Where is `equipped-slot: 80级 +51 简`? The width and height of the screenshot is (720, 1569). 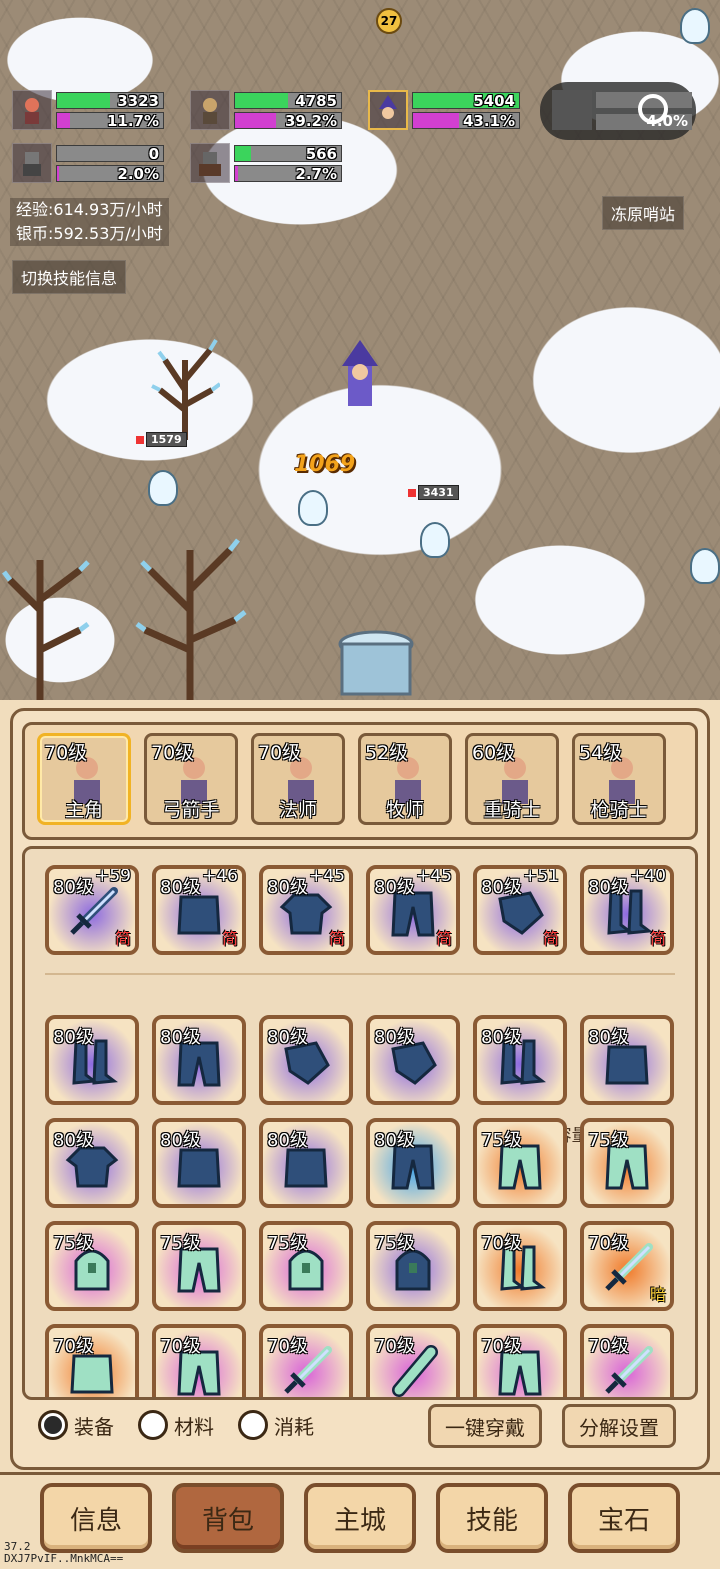
equipped-slot: 80级 +51 简 is located at coordinates (520, 910).